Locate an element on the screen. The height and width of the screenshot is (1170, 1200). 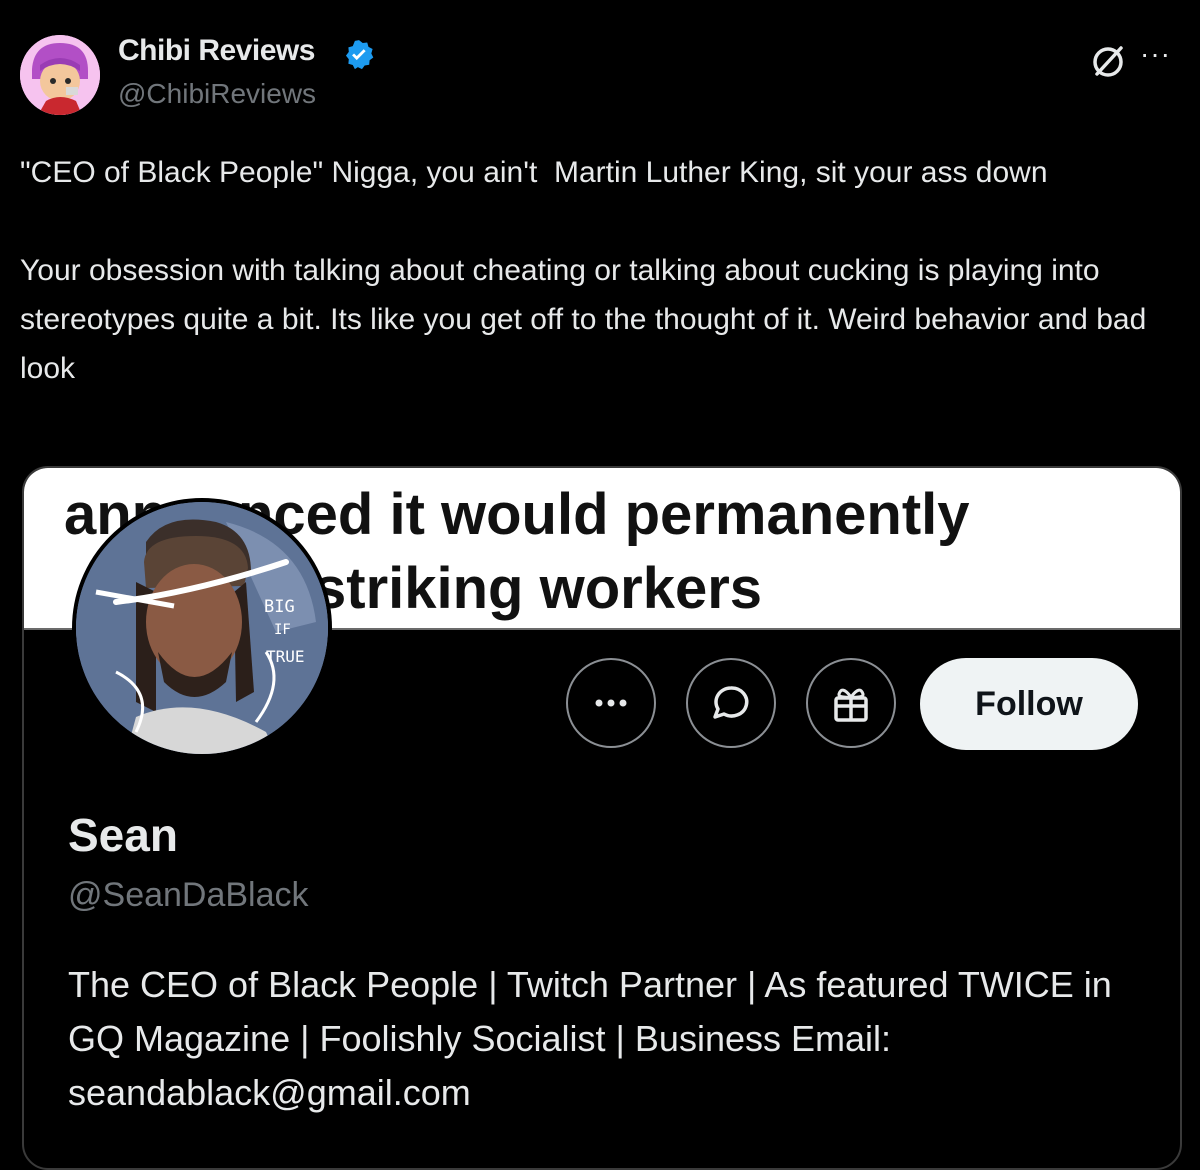
message-button is located at coordinates (731, 703).